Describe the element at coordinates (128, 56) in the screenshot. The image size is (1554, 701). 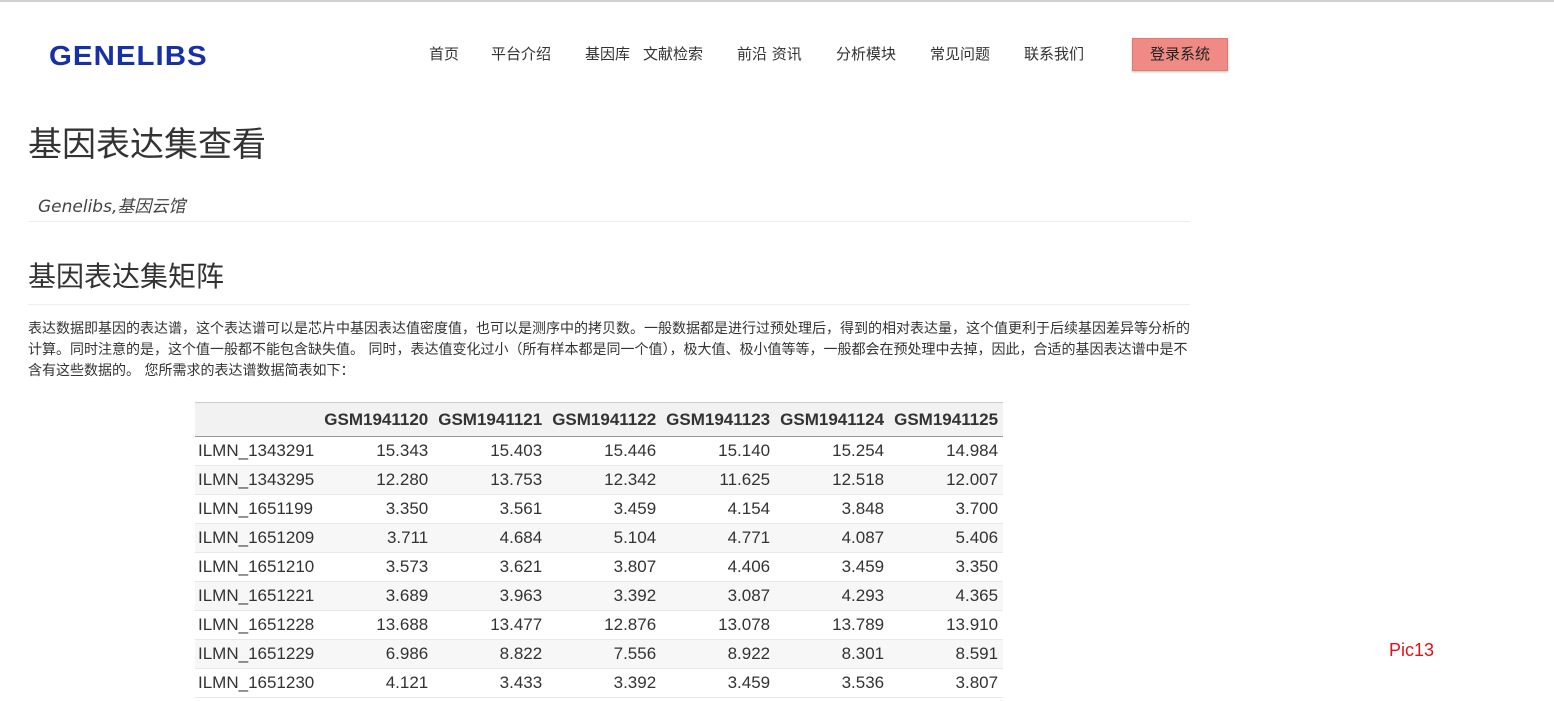
I see `site-logo: GENELIBS` at that location.